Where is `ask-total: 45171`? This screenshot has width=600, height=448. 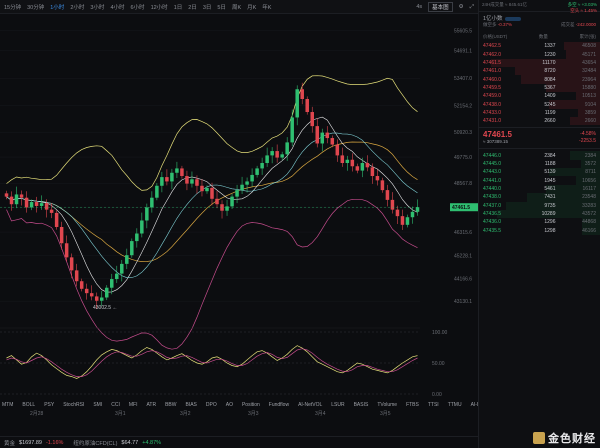 ask-total: 45171 is located at coordinates (589, 54).